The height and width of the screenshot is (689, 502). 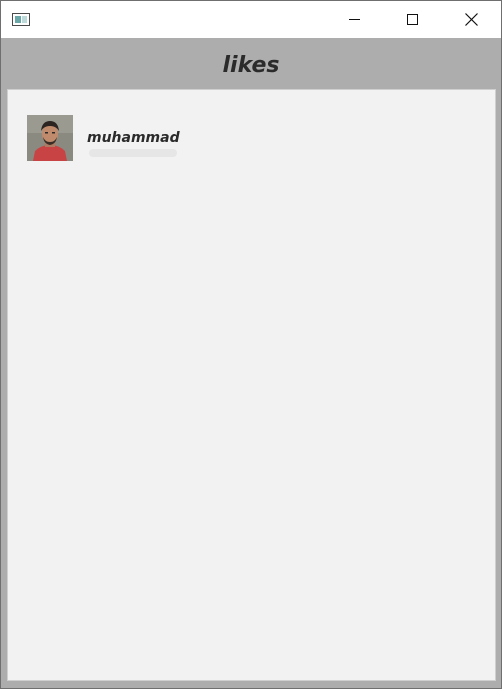 I want to click on user-name: muhammad, so click(x=133, y=138).